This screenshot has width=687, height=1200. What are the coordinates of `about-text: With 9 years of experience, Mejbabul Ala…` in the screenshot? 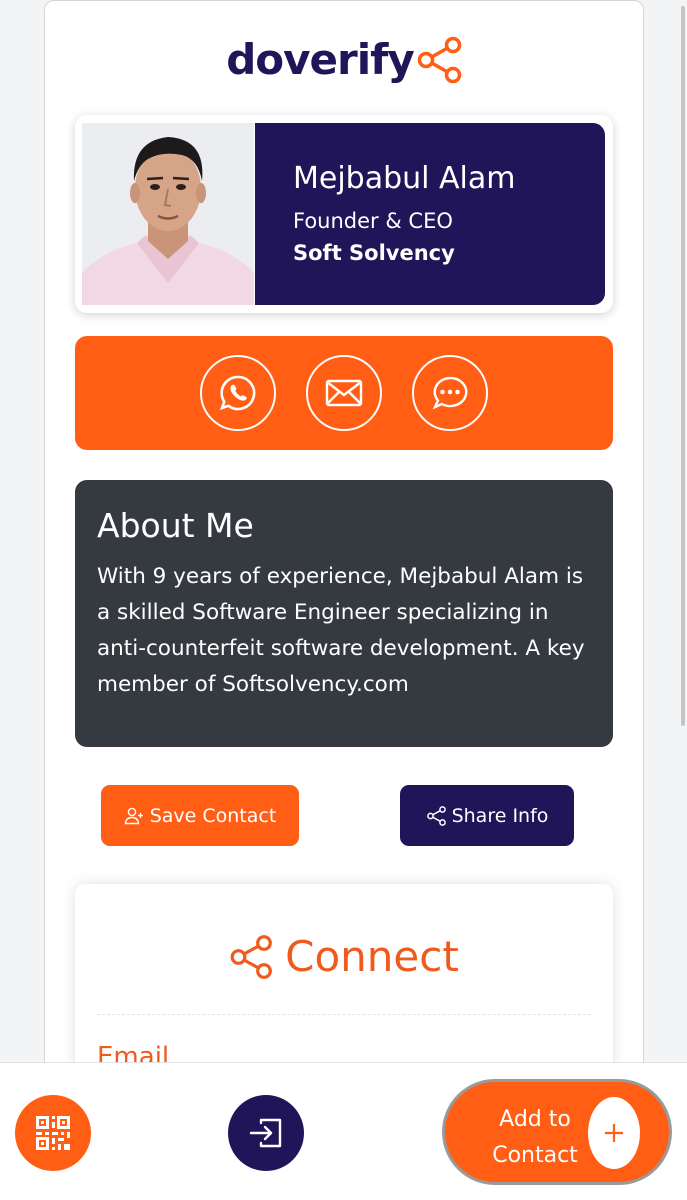 It's located at (341, 630).